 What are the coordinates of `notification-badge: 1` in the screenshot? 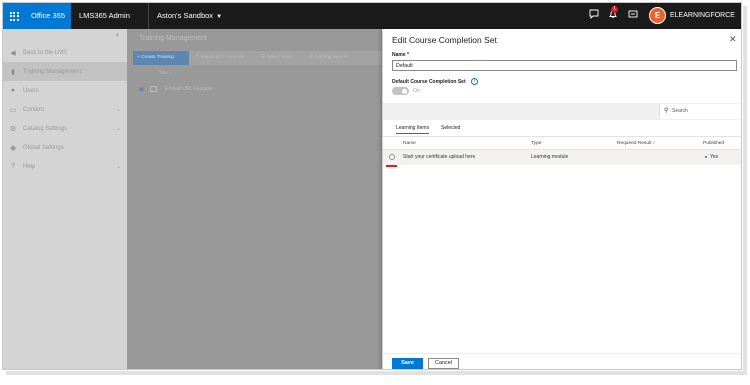 It's located at (614, 9).